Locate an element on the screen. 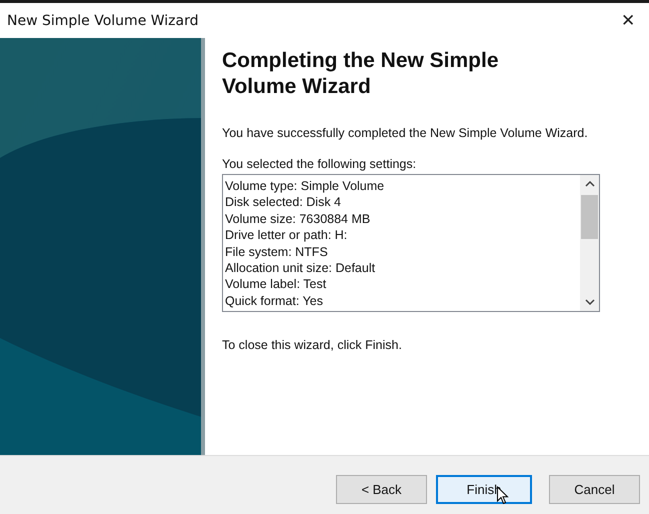 The height and width of the screenshot is (514, 649). settings-line: Drive letter or path: H: is located at coordinates (286, 235).